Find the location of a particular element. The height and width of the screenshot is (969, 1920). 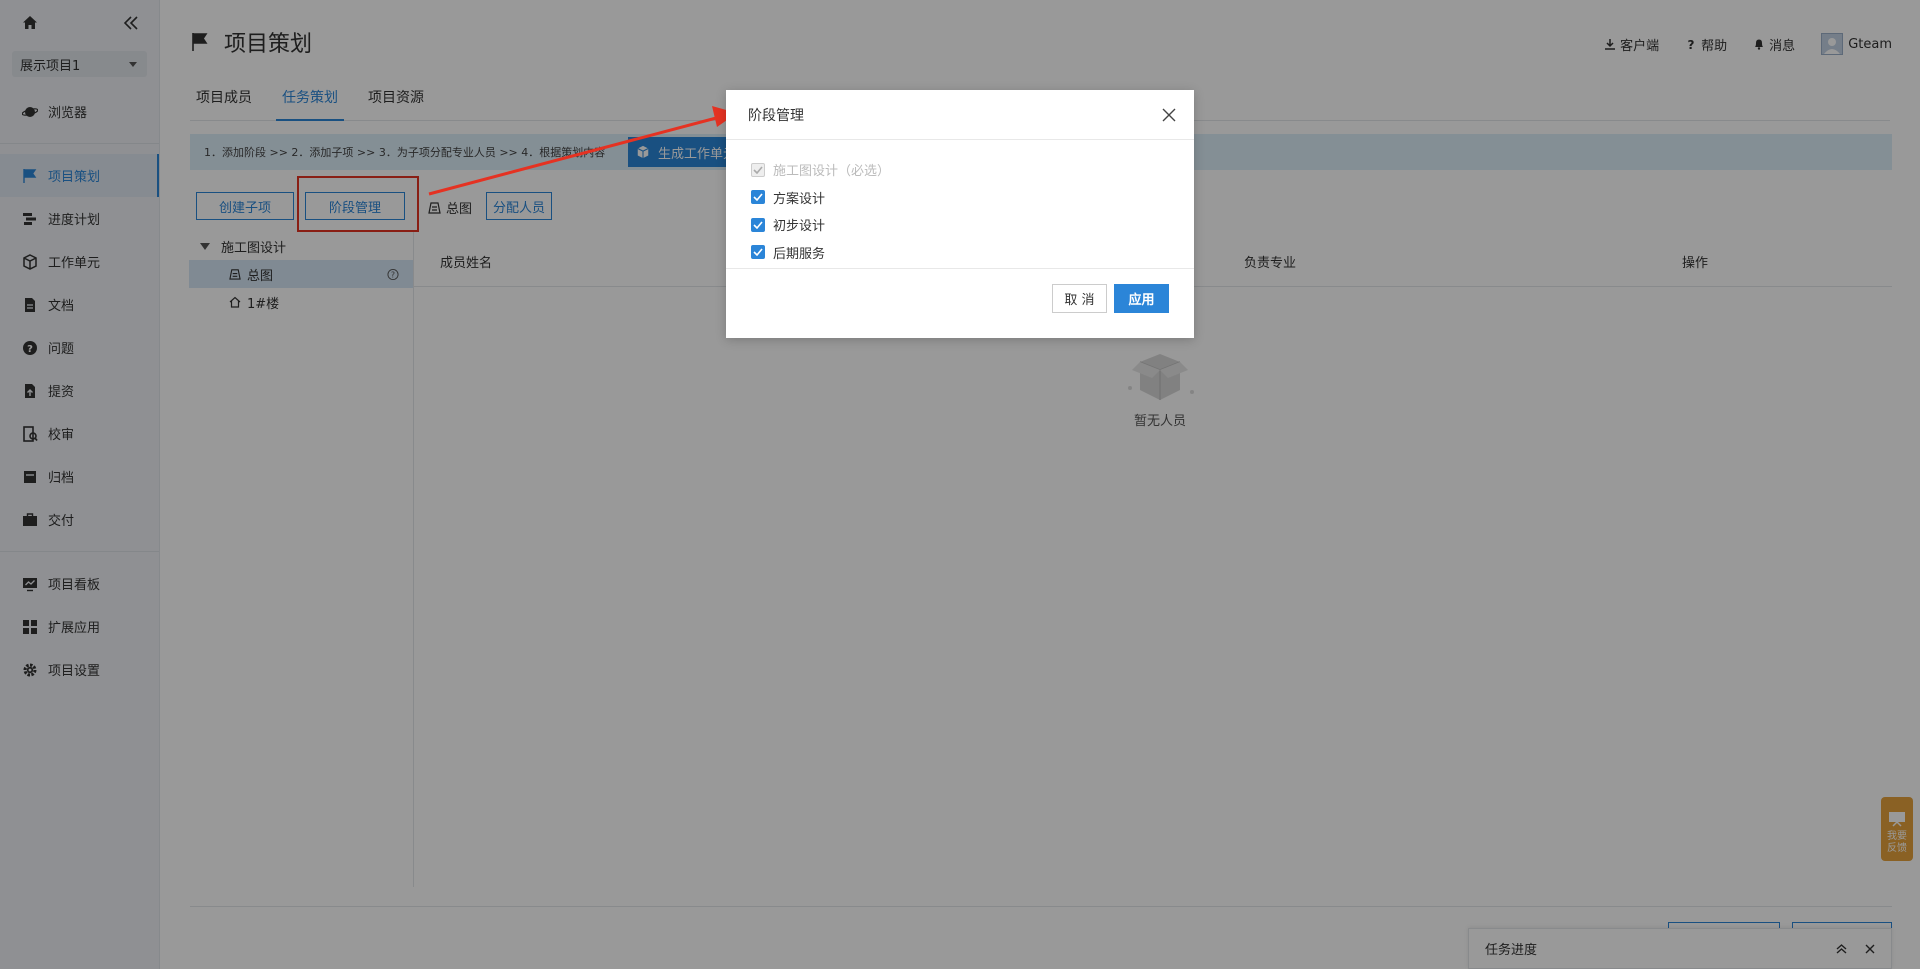

apply-button: 应用 is located at coordinates (1141, 298).